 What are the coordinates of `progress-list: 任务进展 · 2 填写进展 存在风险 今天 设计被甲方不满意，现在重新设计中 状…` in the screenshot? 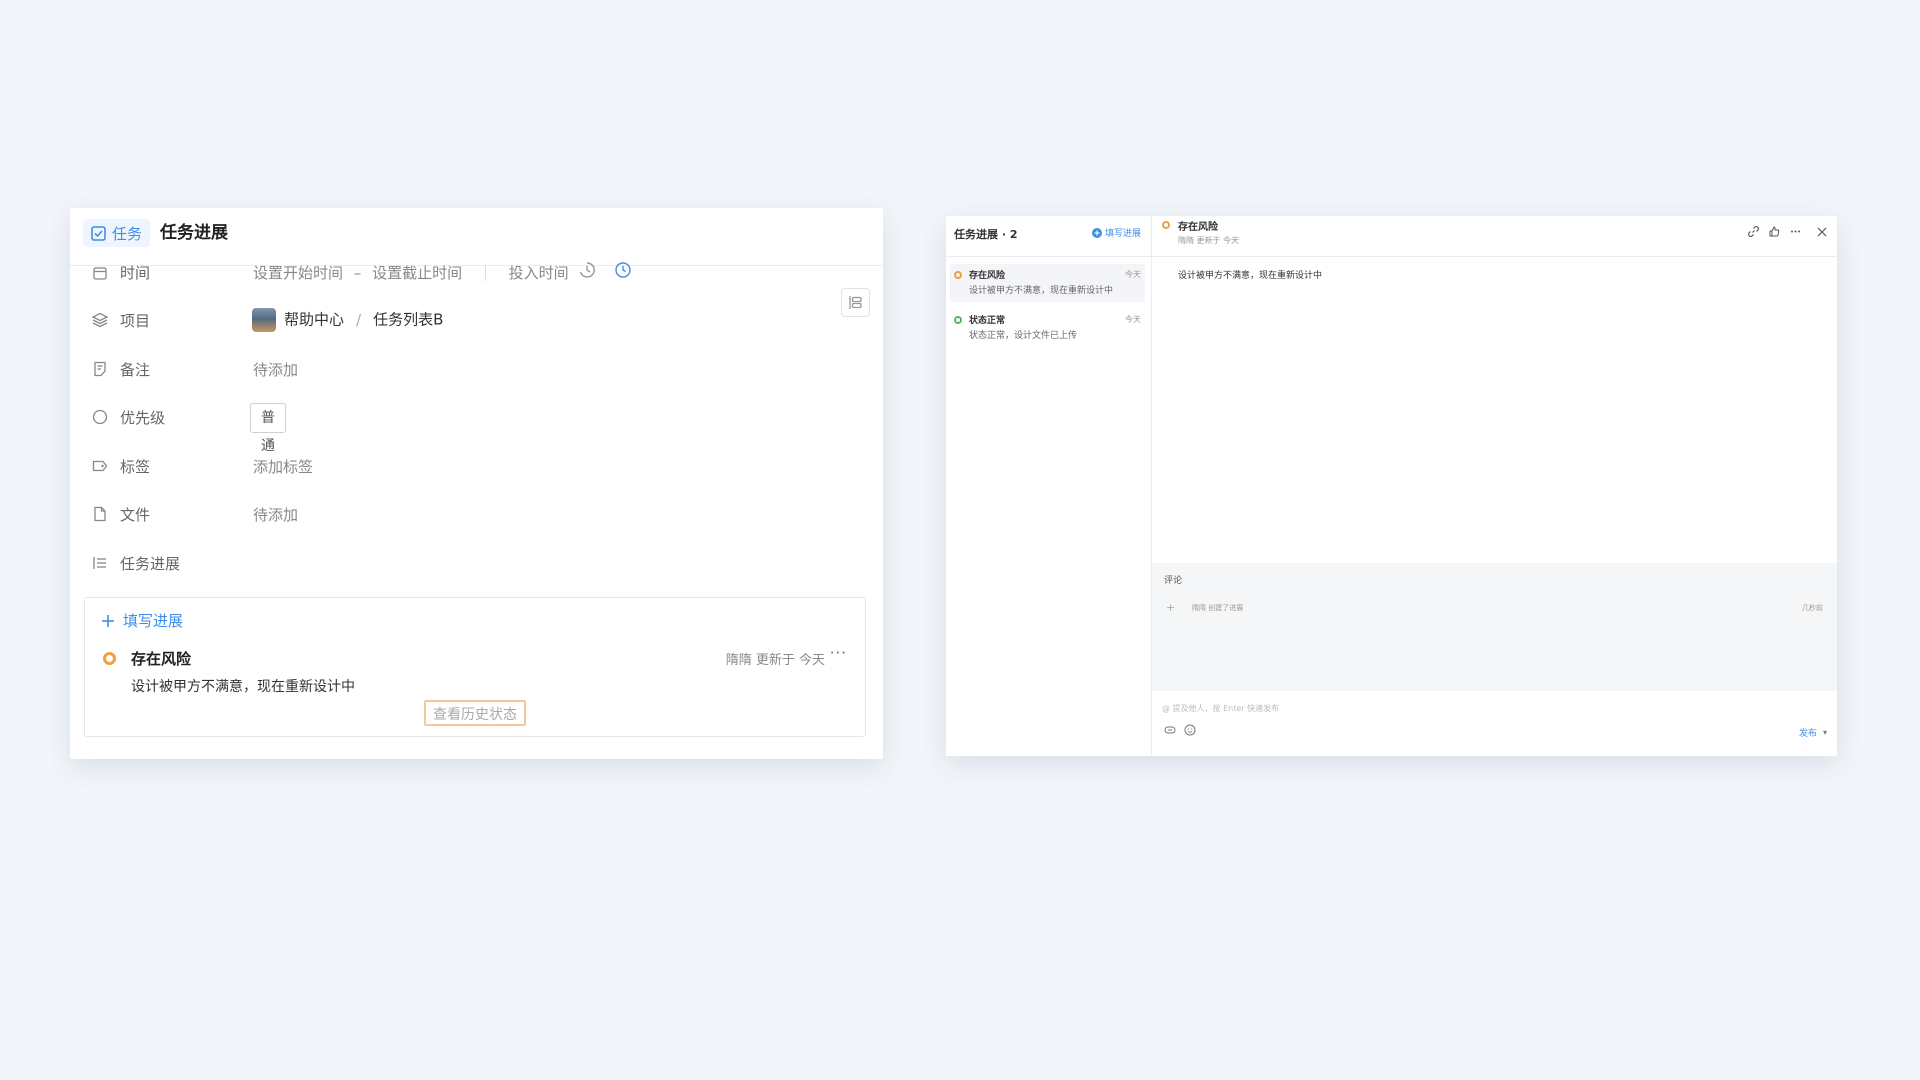 It's located at (1049, 486).